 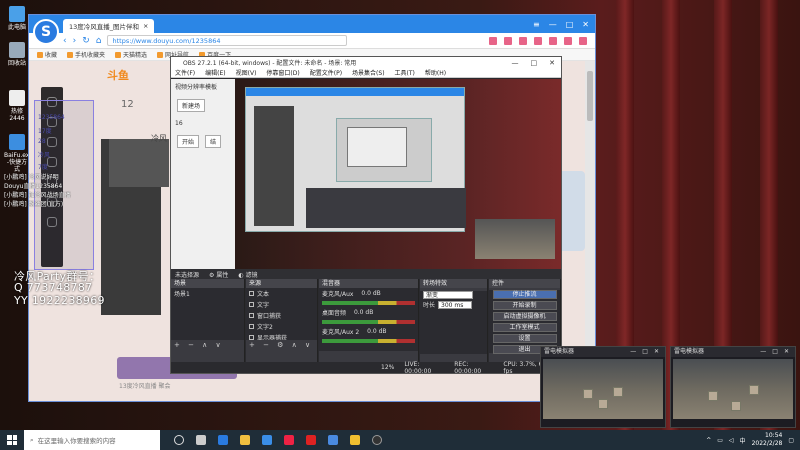 What do you see at coordinates (524, 316) in the screenshot?
I see `virtual-camera-button: 启动虚拟摄像机` at bounding box center [524, 316].